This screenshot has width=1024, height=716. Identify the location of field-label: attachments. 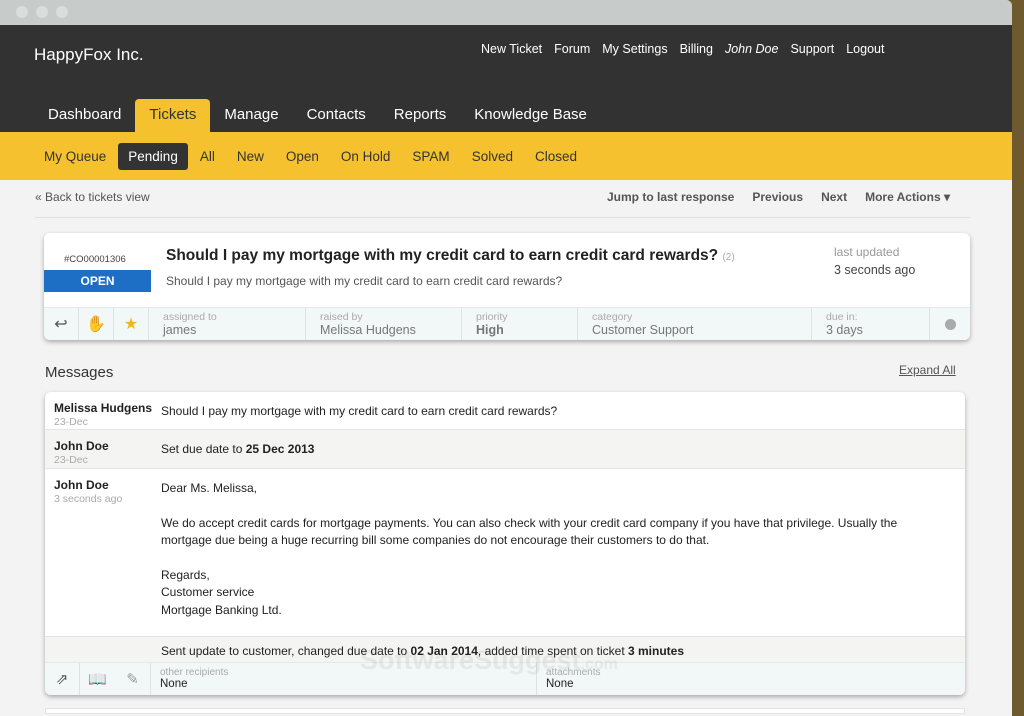
(573, 672).